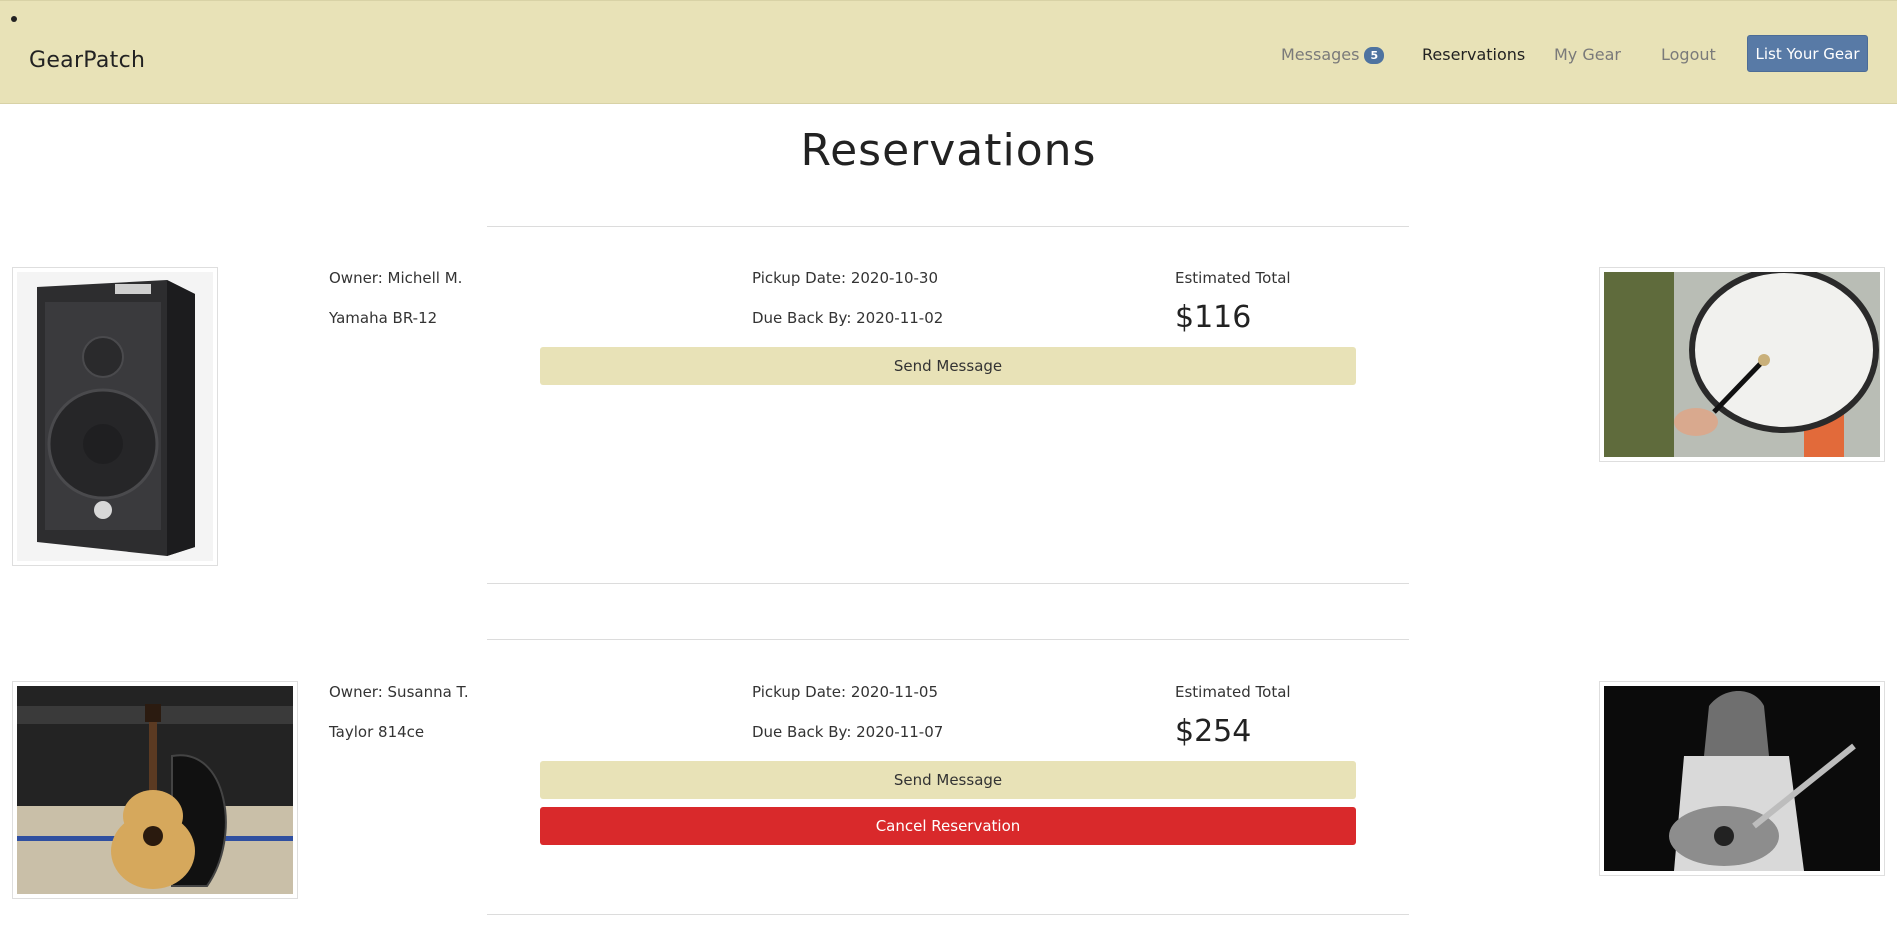 The height and width of the screenshot is (937, 1897). What do you see at coordinates (845, 278) in the screenshot?
I see `reservation-pickup-date: Pickup Date: 2020-10-30` at bounding box center [845, 278].